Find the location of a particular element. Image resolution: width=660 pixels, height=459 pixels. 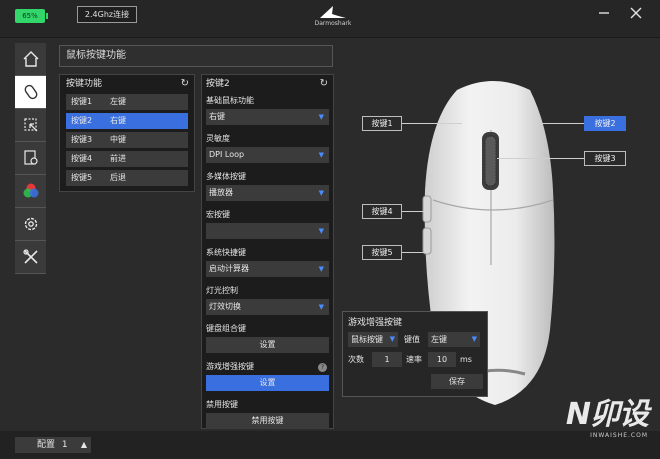

key-list-title: 按键功能 is located at coordinates (84, 84).